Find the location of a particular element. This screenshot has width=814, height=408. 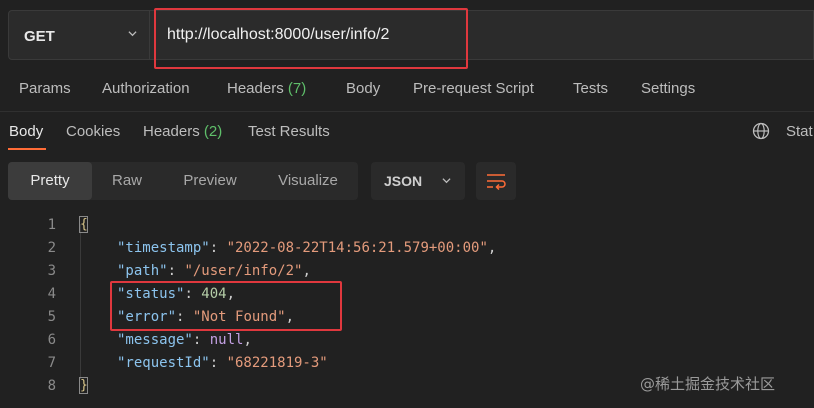

visualize-button: Visualize is located at coordinates (308, 181).